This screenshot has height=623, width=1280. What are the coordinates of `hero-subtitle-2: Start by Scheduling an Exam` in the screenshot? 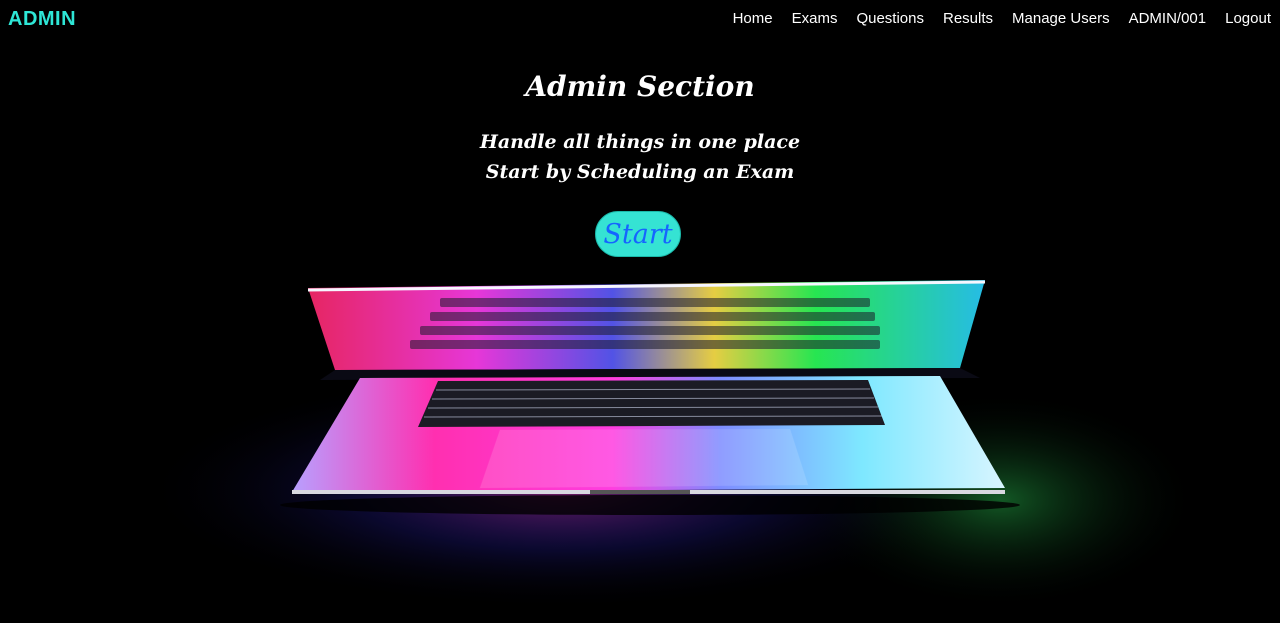 It's located at (640, 172).